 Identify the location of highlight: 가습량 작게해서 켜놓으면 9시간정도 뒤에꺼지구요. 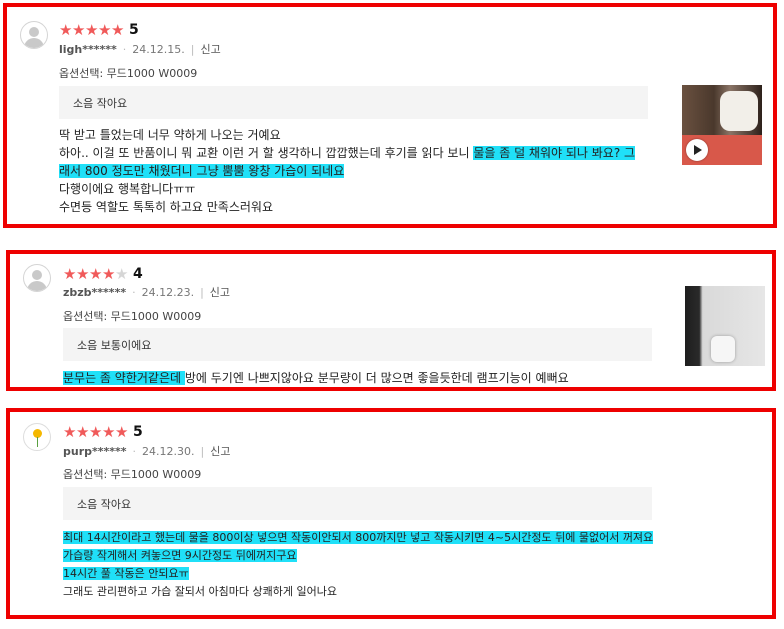
(180, 555).